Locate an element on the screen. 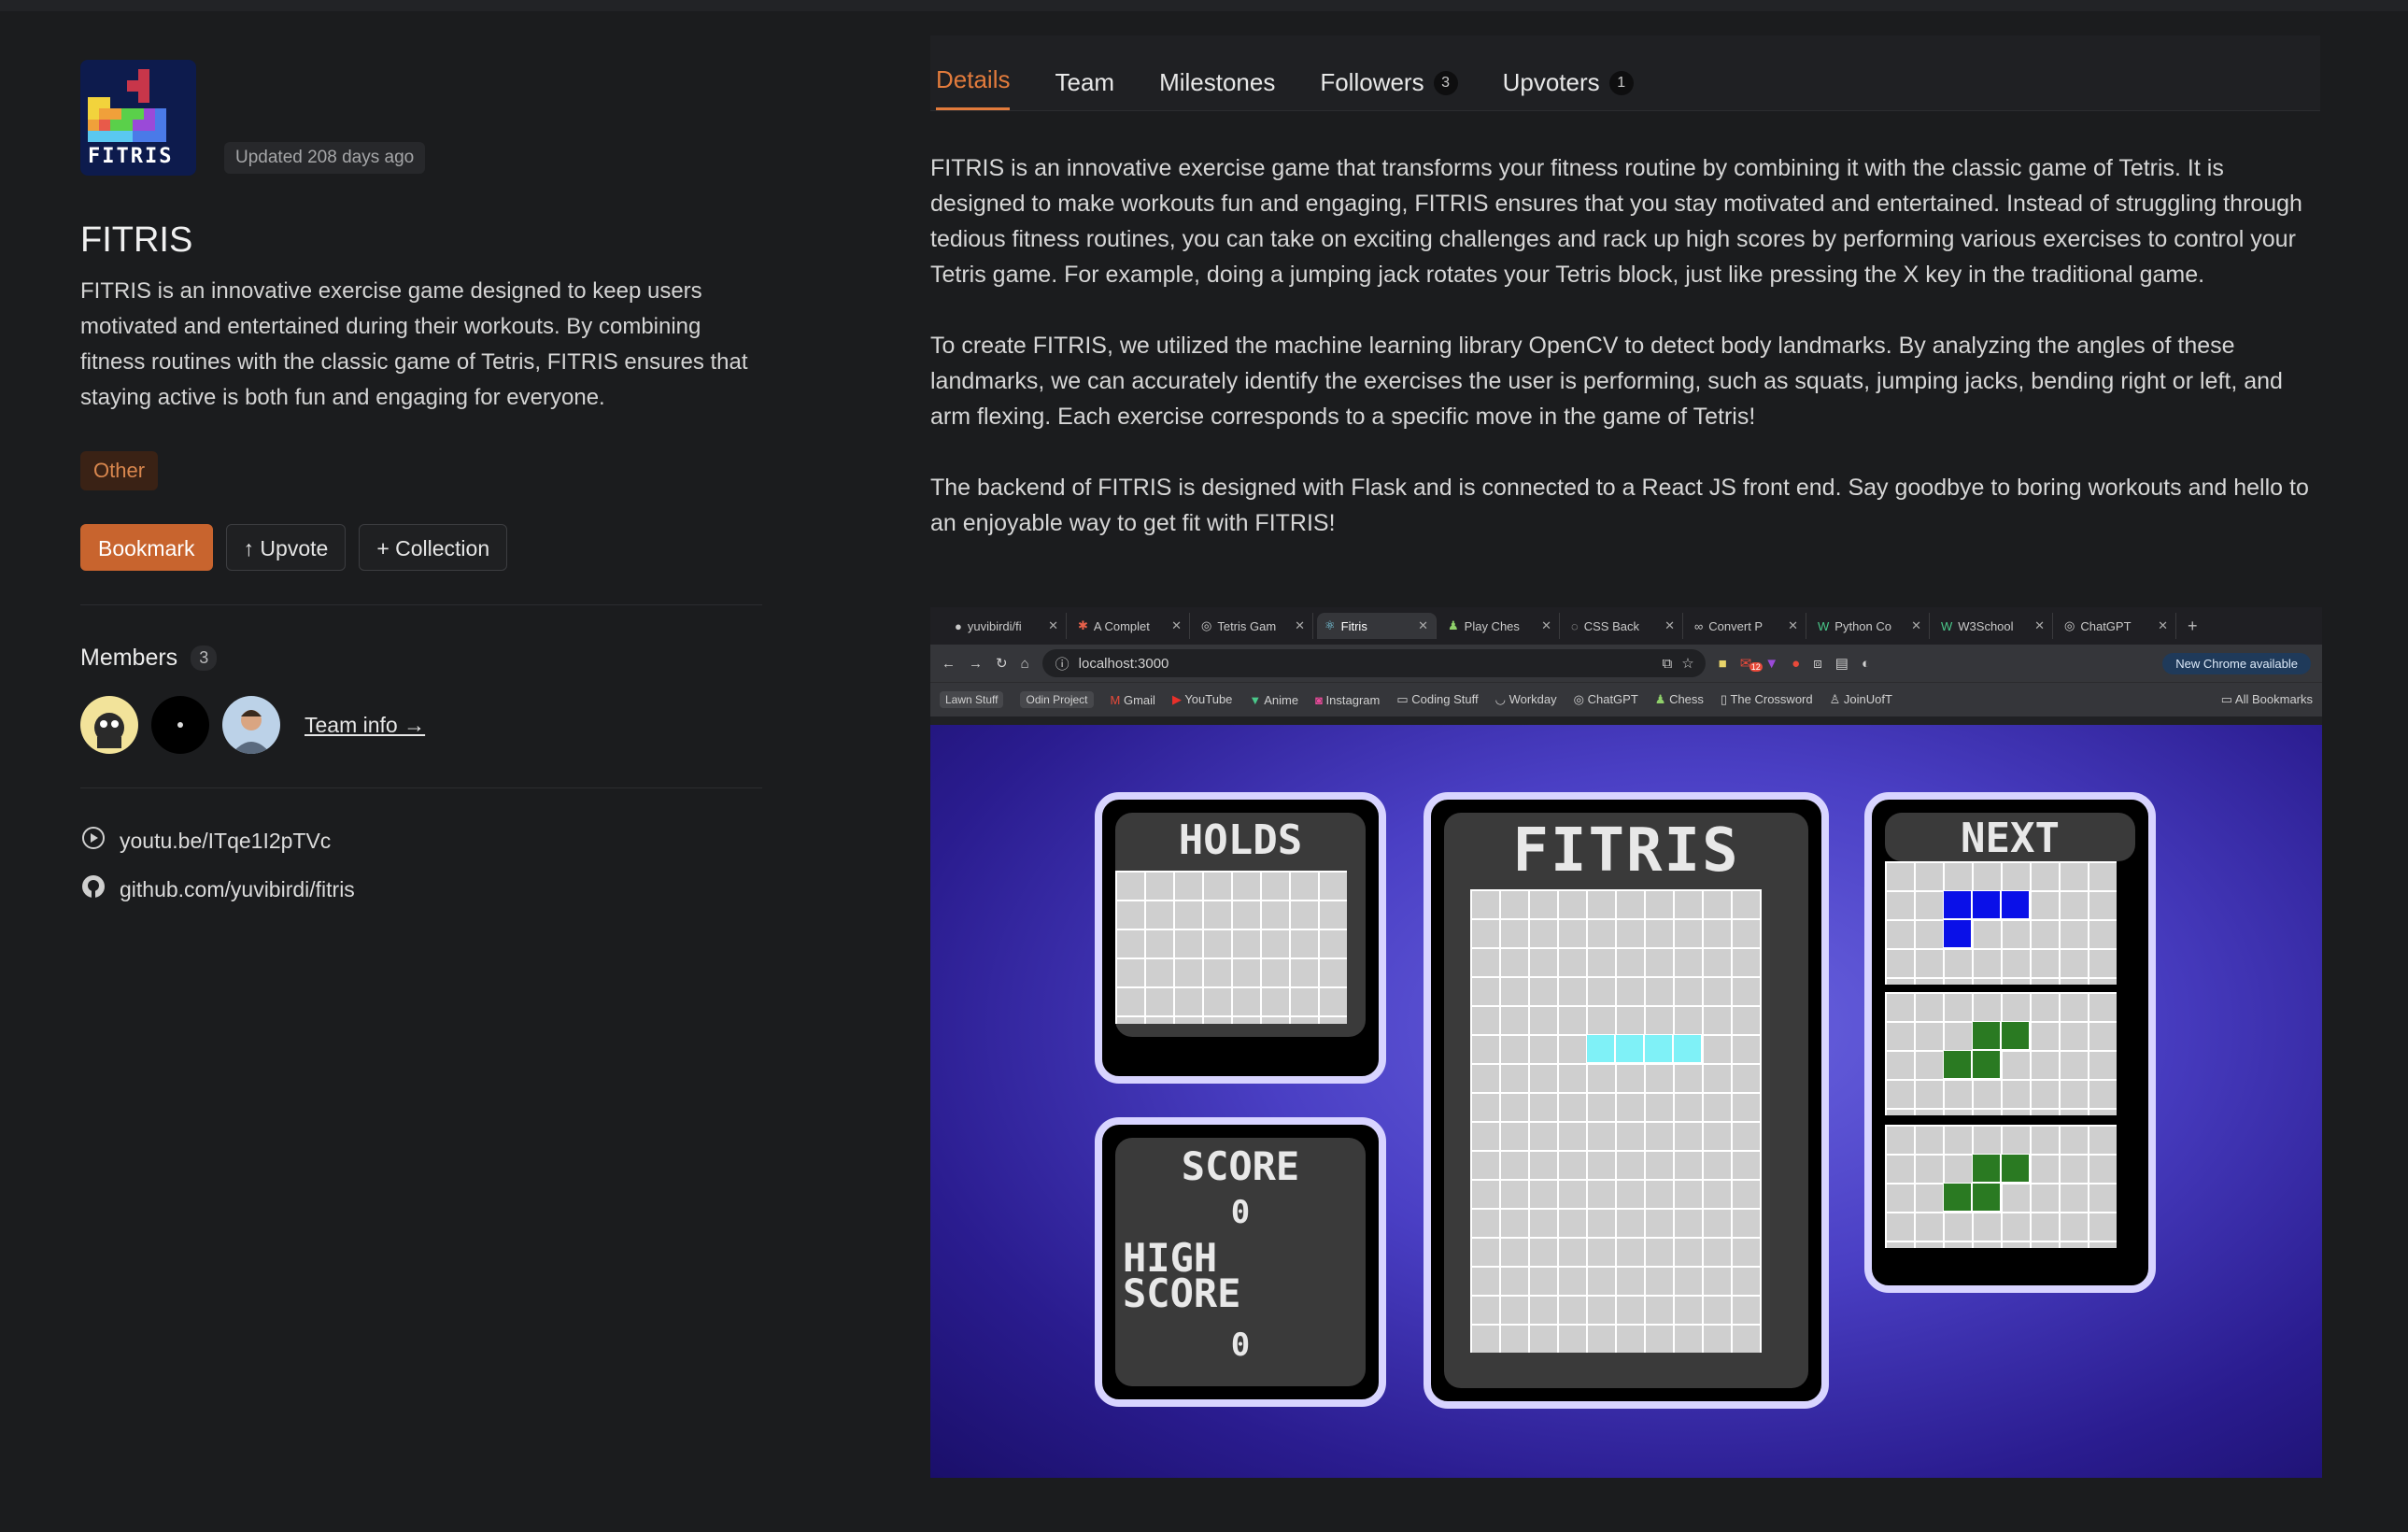 The width and height of the screenshot is (2408, 1532). bookmark-item: ◡ Workday is located at coordinates (1526, 699).